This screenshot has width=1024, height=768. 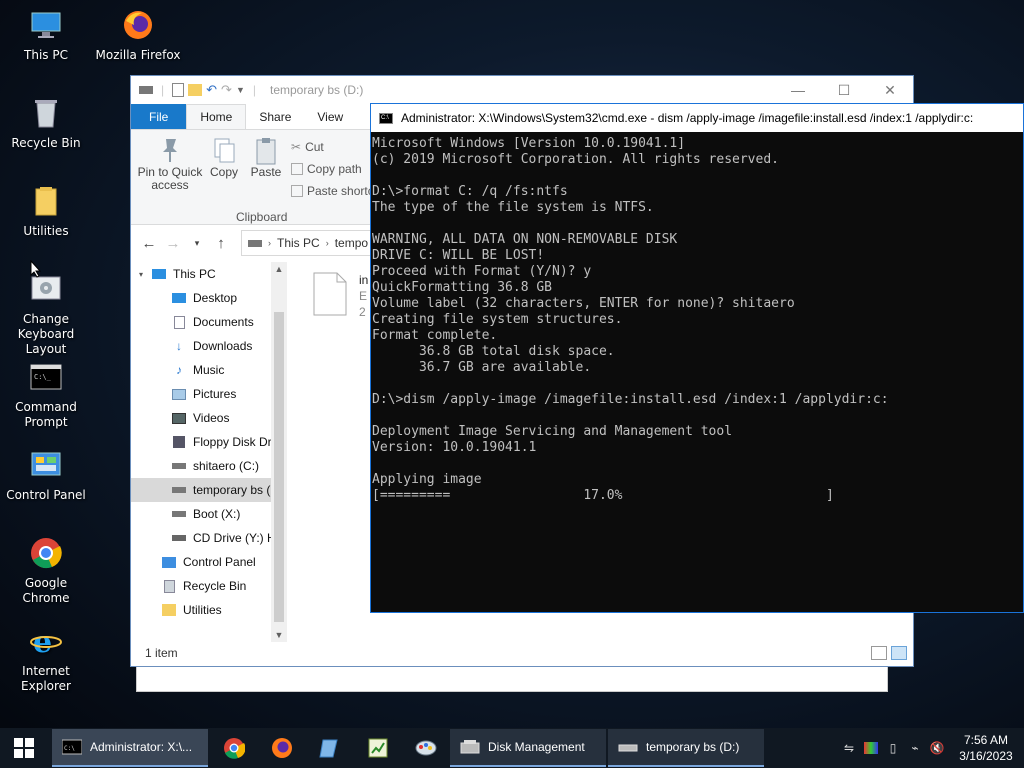 I want to click on desktop-icon-google-chrome: Google Chrome, so click(x=46, y=571).